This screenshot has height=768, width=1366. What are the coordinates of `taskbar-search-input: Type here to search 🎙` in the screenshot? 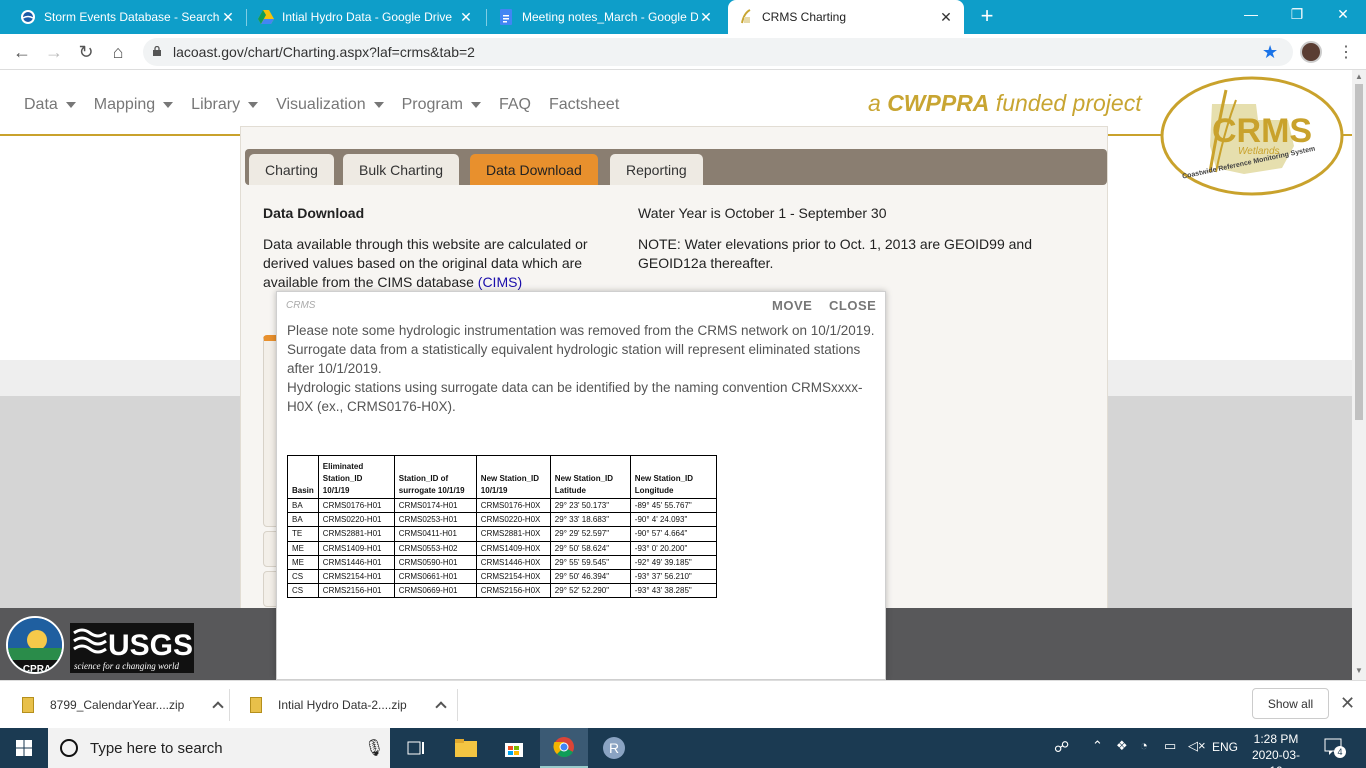 It's located at (219, 748).